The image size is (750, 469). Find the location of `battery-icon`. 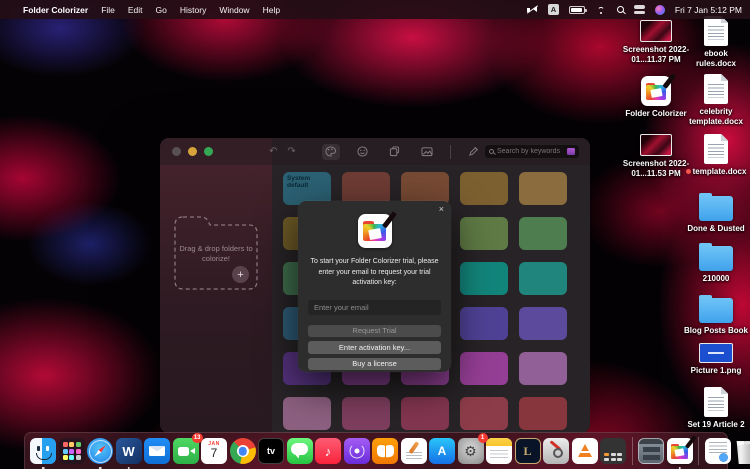

battery-icon is located at coordinates (577, 10).